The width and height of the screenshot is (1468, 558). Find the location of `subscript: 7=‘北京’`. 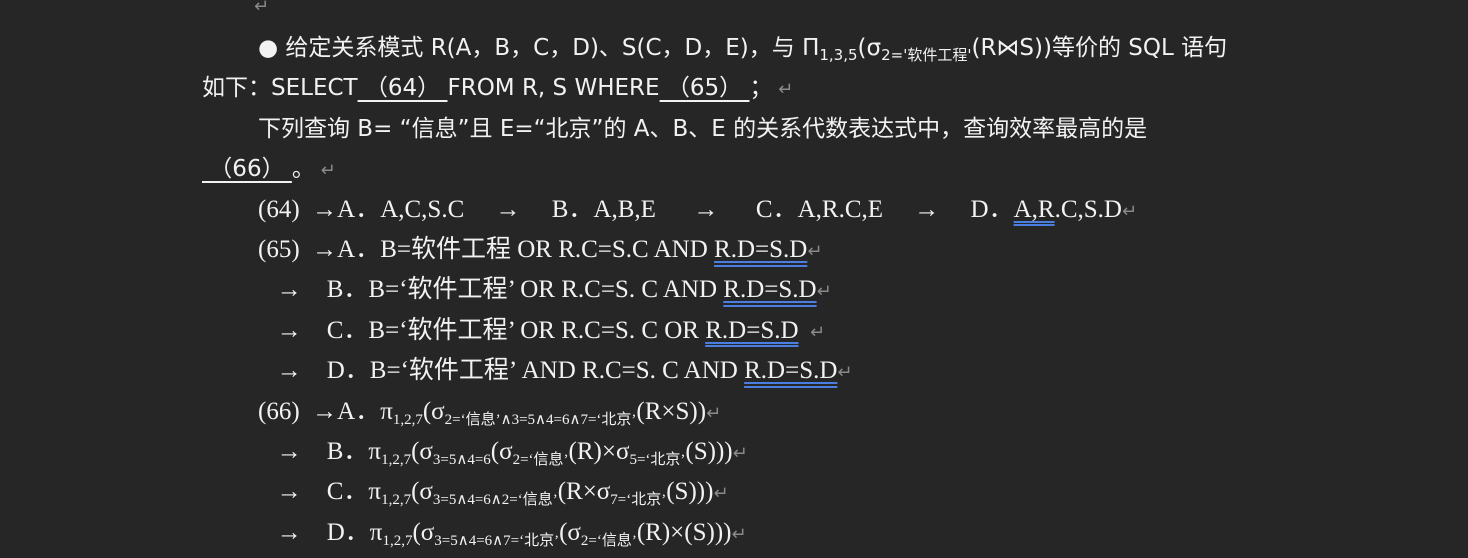

subscript: 7=‘北京’ is located at coordinates (638, 500).